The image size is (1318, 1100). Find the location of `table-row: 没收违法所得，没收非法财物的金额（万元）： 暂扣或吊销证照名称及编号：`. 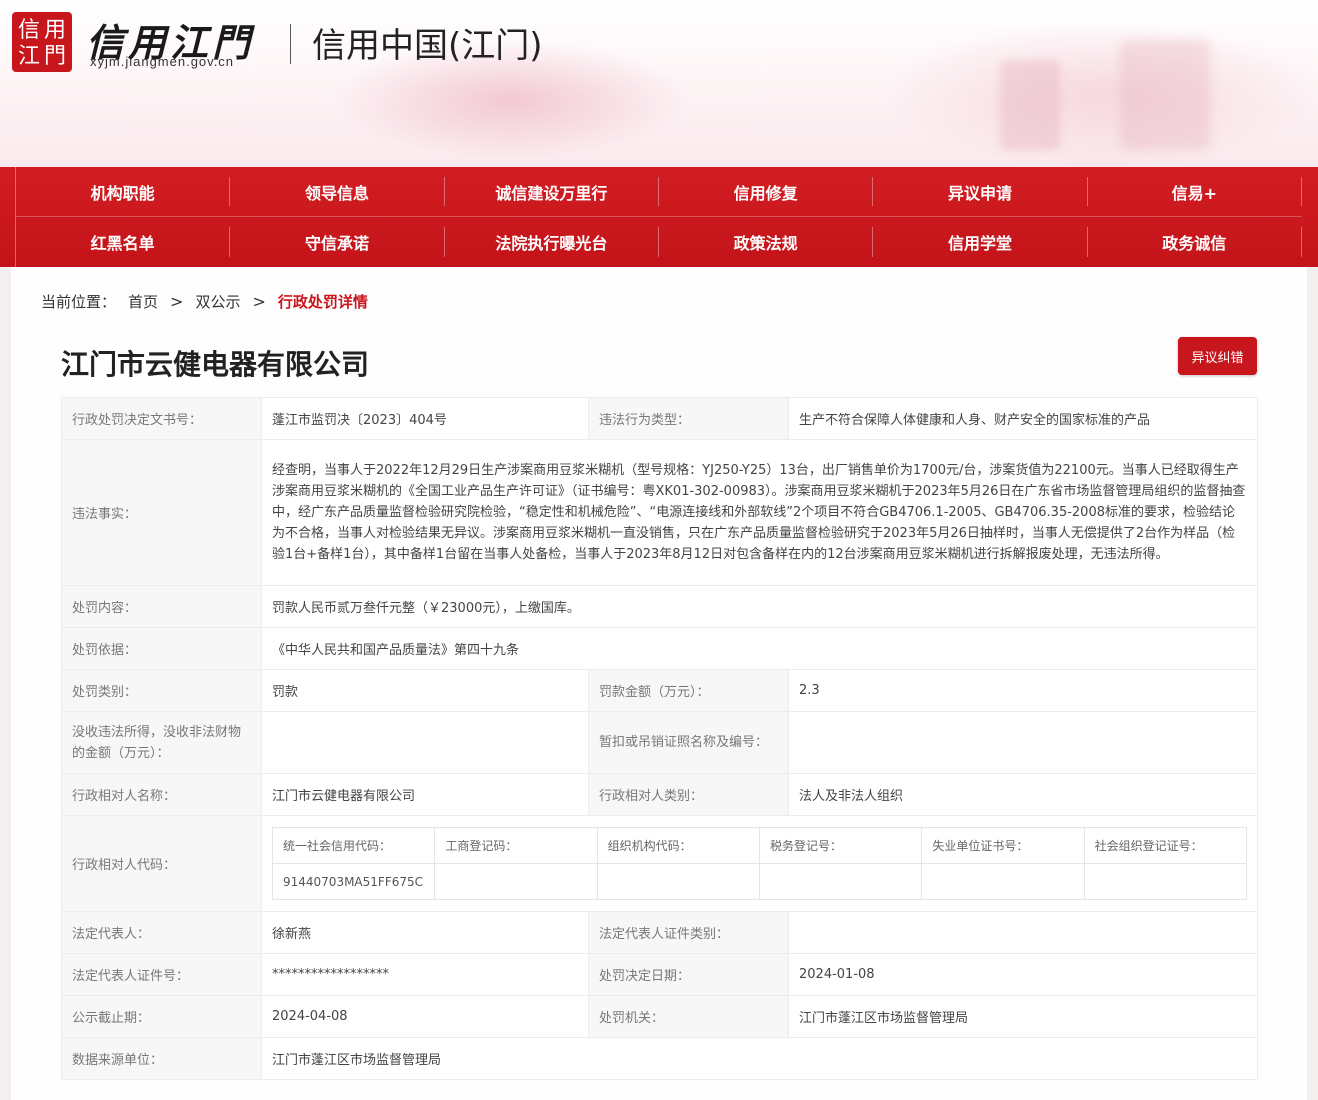

table-row: 没收违法所得，没收非法财物的金额（万元）： 暂扣或吊销证照名称及编号： is located at coordinates (659, 742).